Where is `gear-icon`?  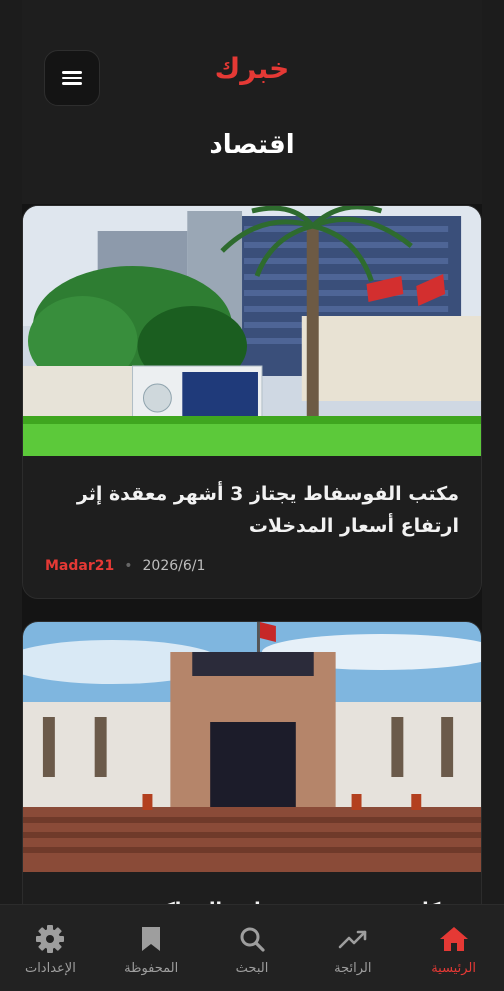
gear-icon is located at coordinates (50, 939).